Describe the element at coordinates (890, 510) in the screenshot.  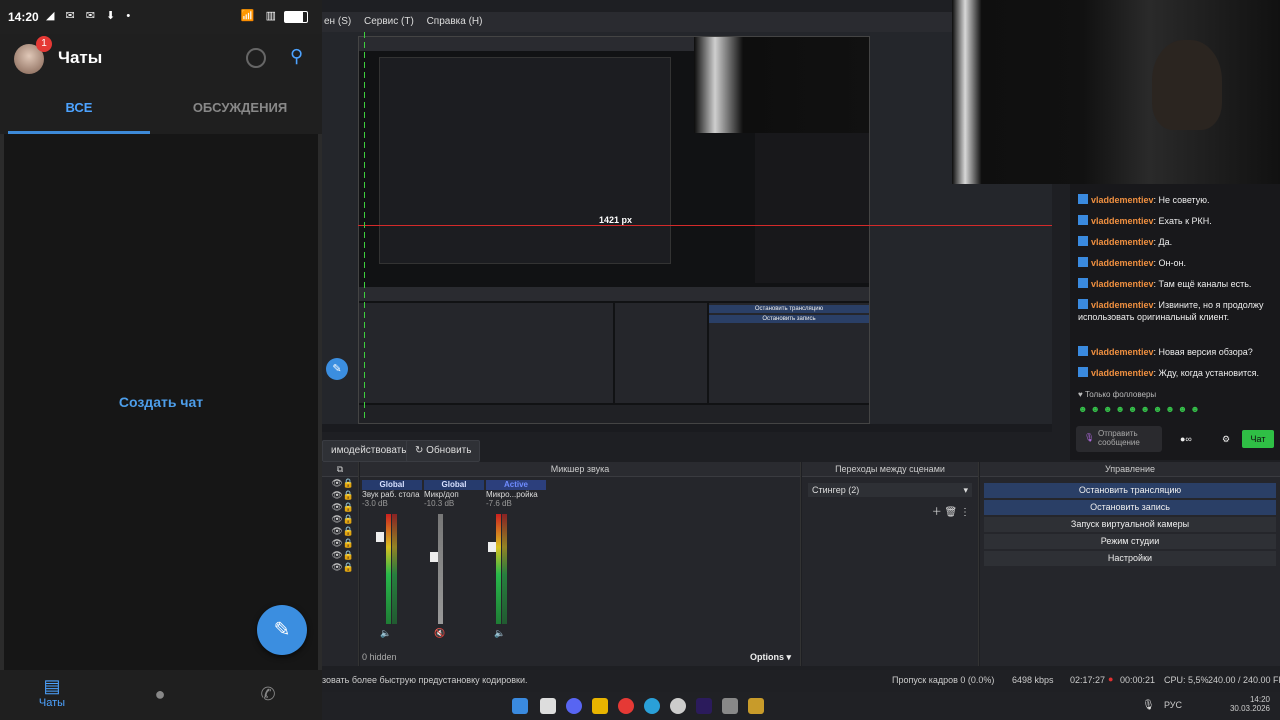
I see `transition-actions: ＋ 🗑 ⋮` at that location.